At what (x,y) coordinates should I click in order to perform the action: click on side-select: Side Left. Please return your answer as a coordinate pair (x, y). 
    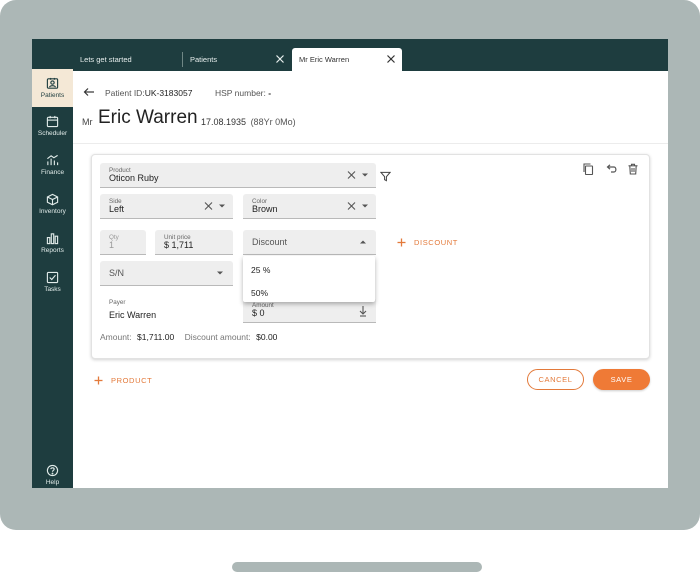
    Looking at the image, I should click on (166, 206).